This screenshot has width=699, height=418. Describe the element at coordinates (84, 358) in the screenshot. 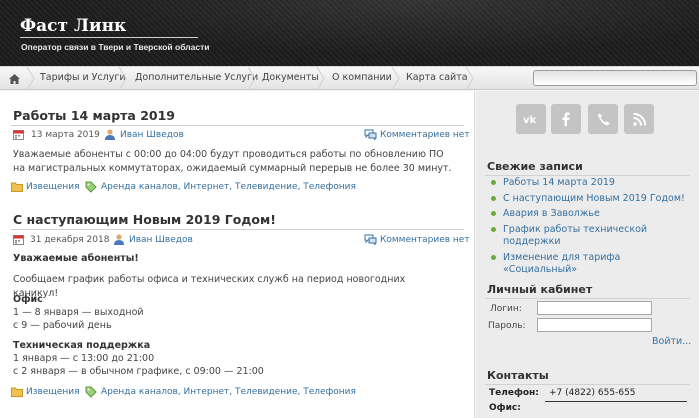

I see `support-line: 1 января — с 13:00 до 21:00` at that location.